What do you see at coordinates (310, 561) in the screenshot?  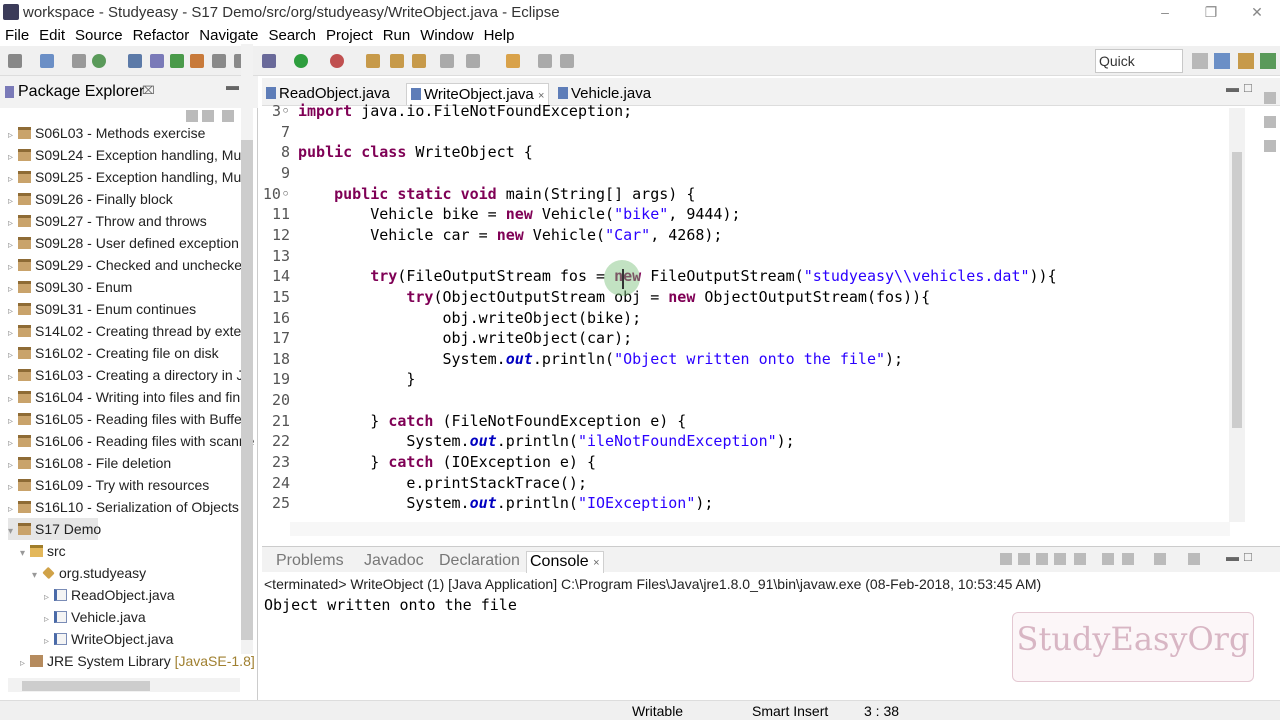 I see `tab-problems: Problems` at bounding box center [310, 561].